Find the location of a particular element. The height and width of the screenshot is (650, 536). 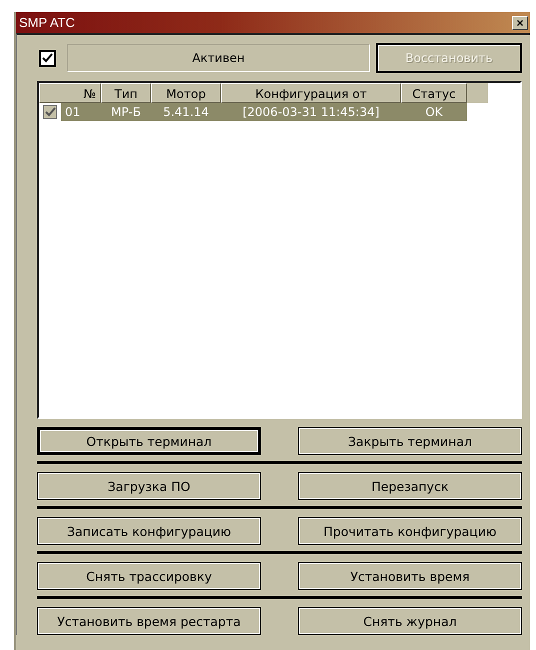

status-label: Активен is located at coordinates (218, 58).